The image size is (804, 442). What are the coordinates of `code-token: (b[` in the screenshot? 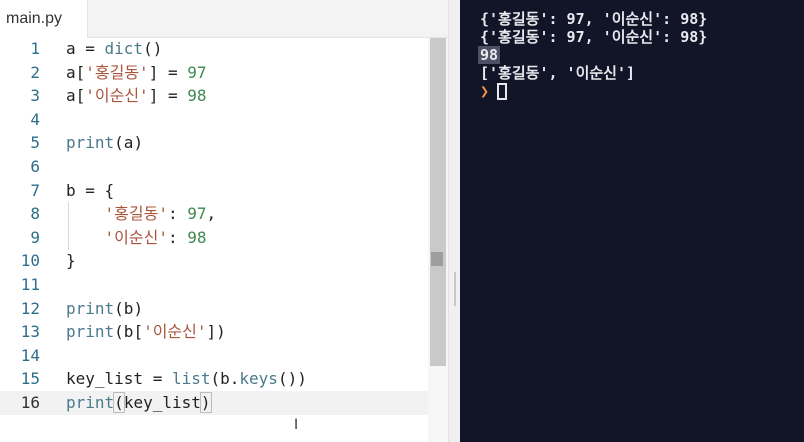 It's located at (129, 332).